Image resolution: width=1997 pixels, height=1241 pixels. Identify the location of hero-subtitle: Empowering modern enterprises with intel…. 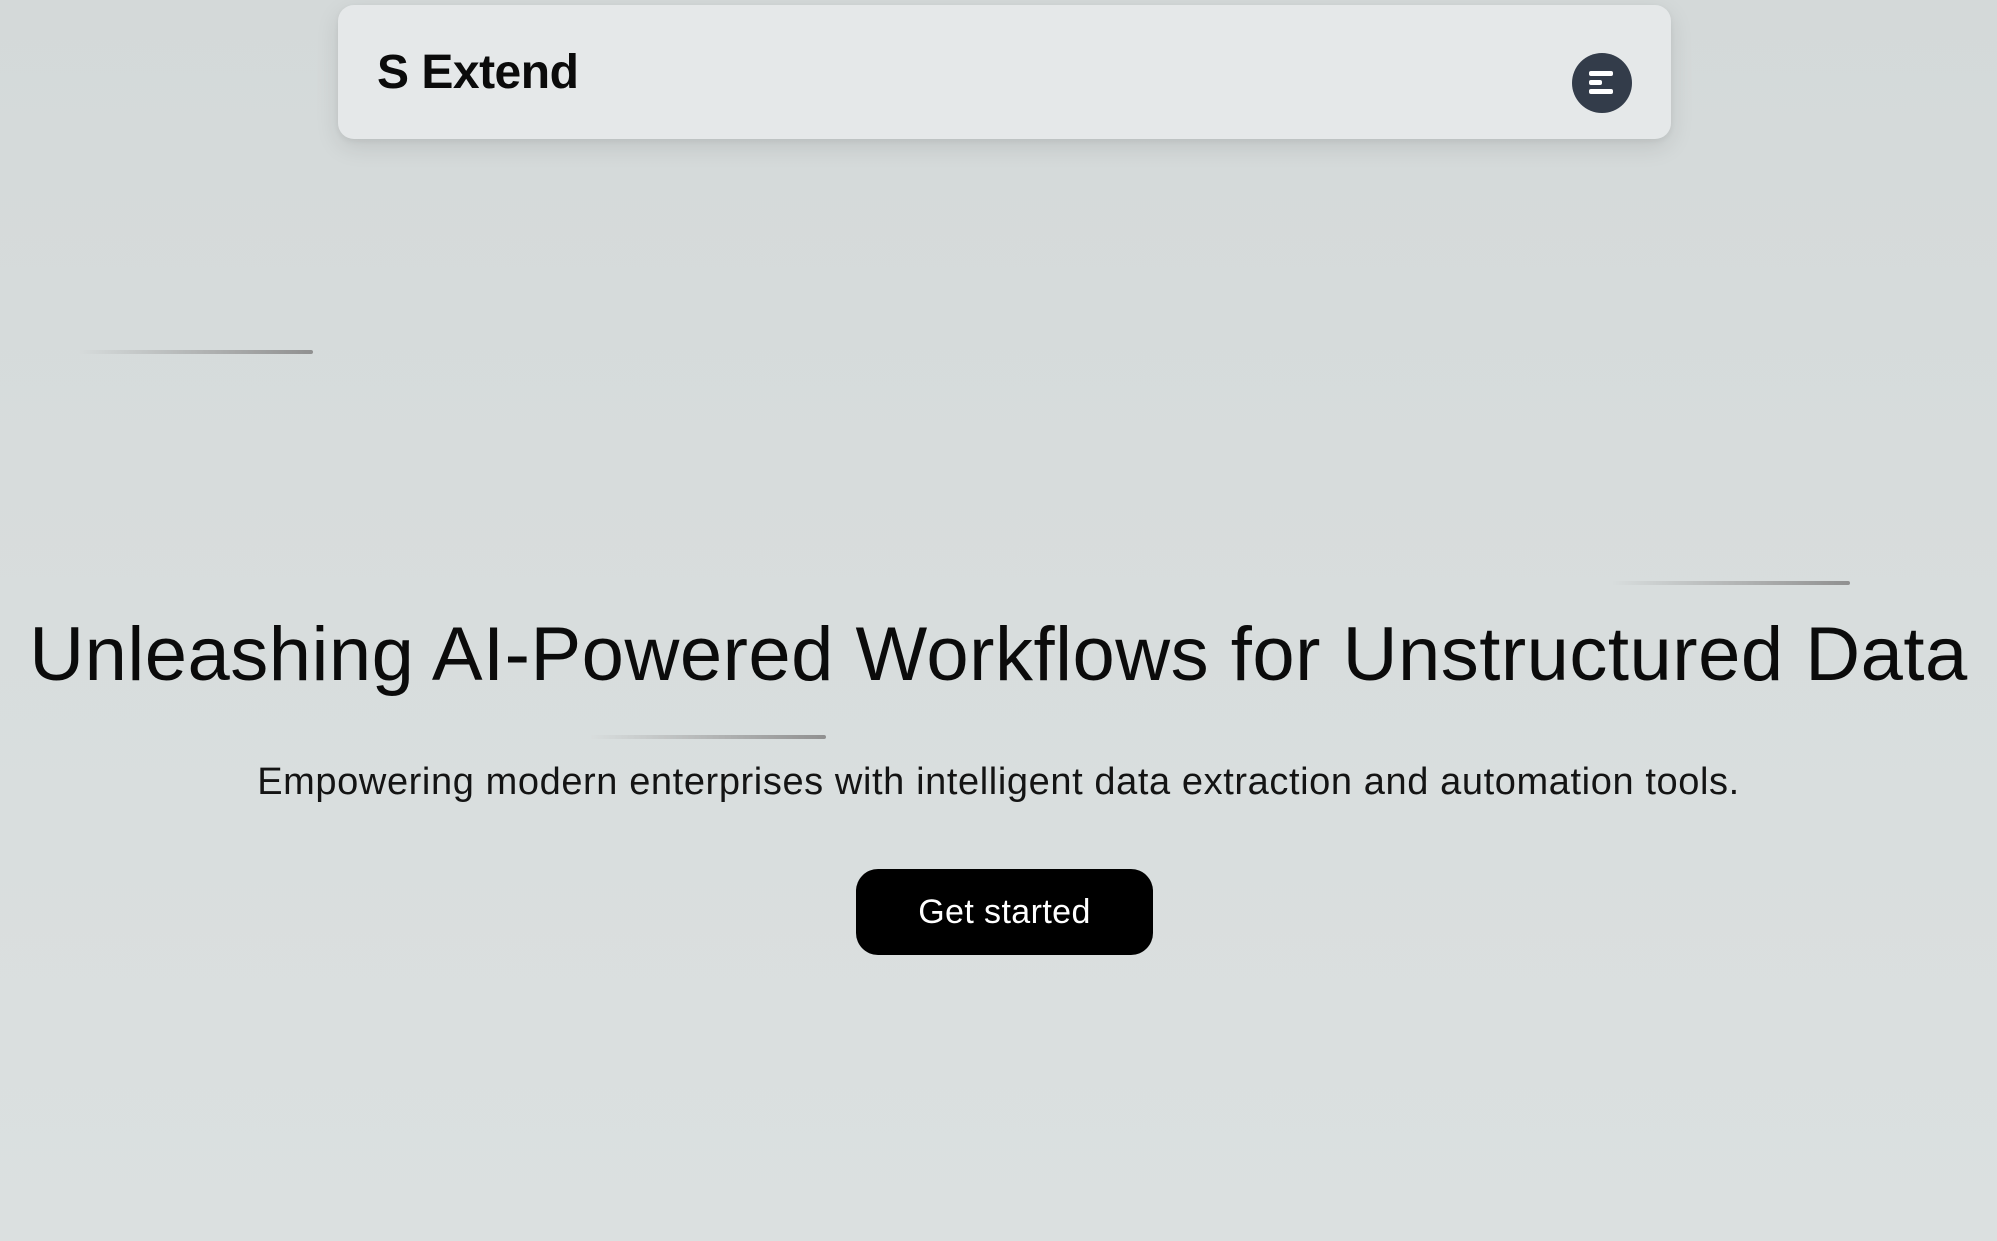
(998, 782).